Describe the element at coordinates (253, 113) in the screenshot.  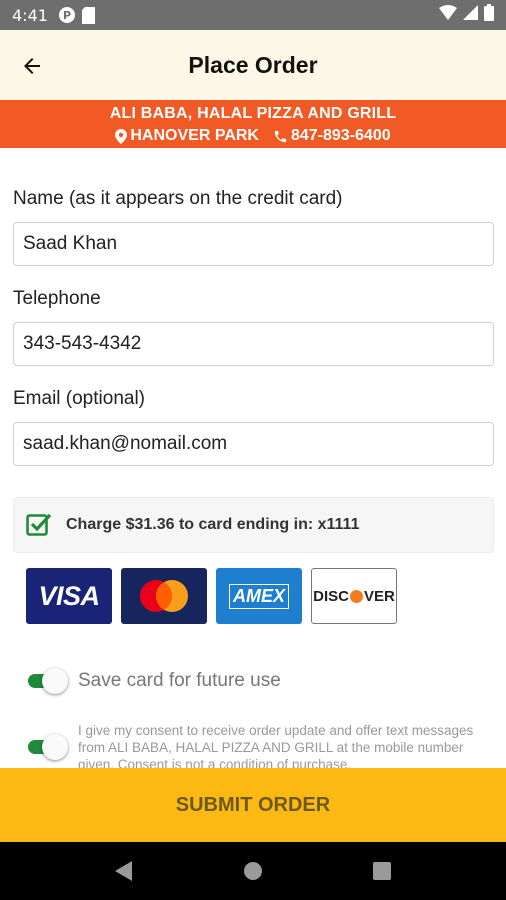
I see `restaurant-name: ALI BABA, HALAL PIZZA AND GRILL` at that location.